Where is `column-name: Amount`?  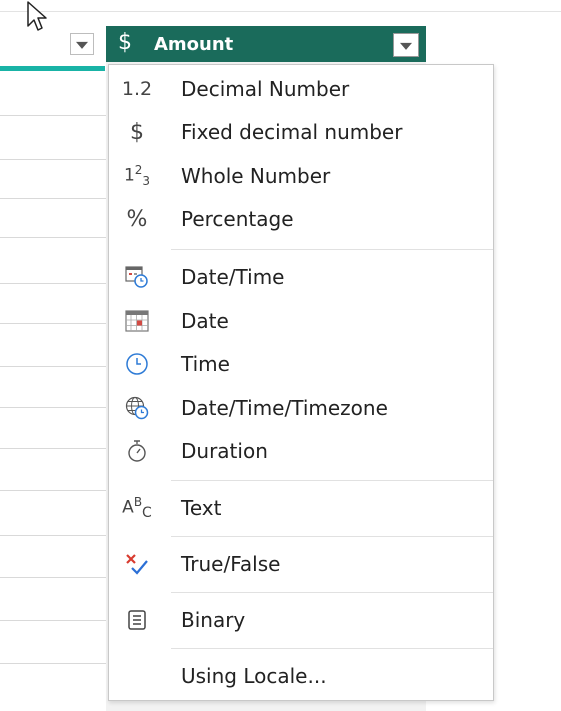
column-name: Amount is located at coordinates (194, 44).